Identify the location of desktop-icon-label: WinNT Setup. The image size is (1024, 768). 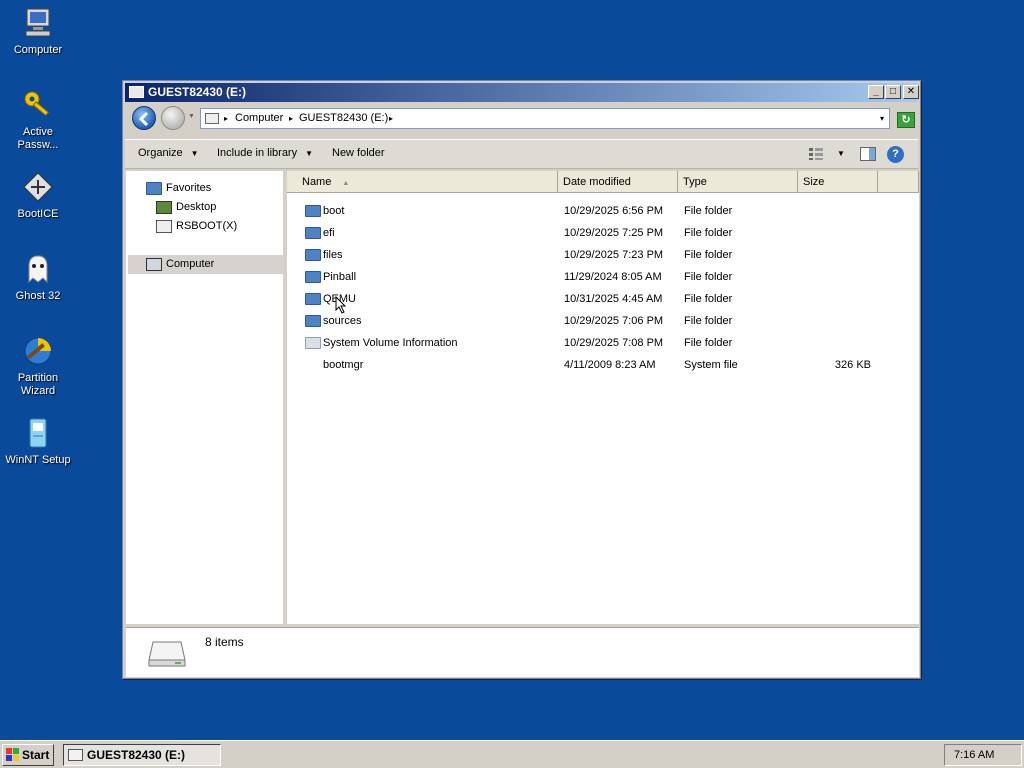
(38, 460).